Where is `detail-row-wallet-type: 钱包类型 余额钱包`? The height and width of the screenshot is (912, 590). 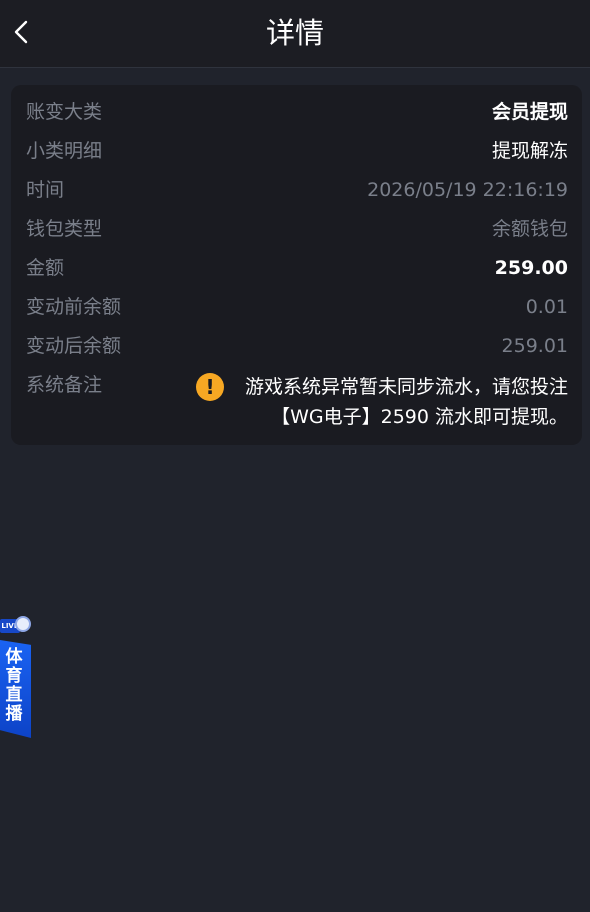 detail-row-wallet-type: 钱包类型 余额钱包 is located at coordinates (297, 229).